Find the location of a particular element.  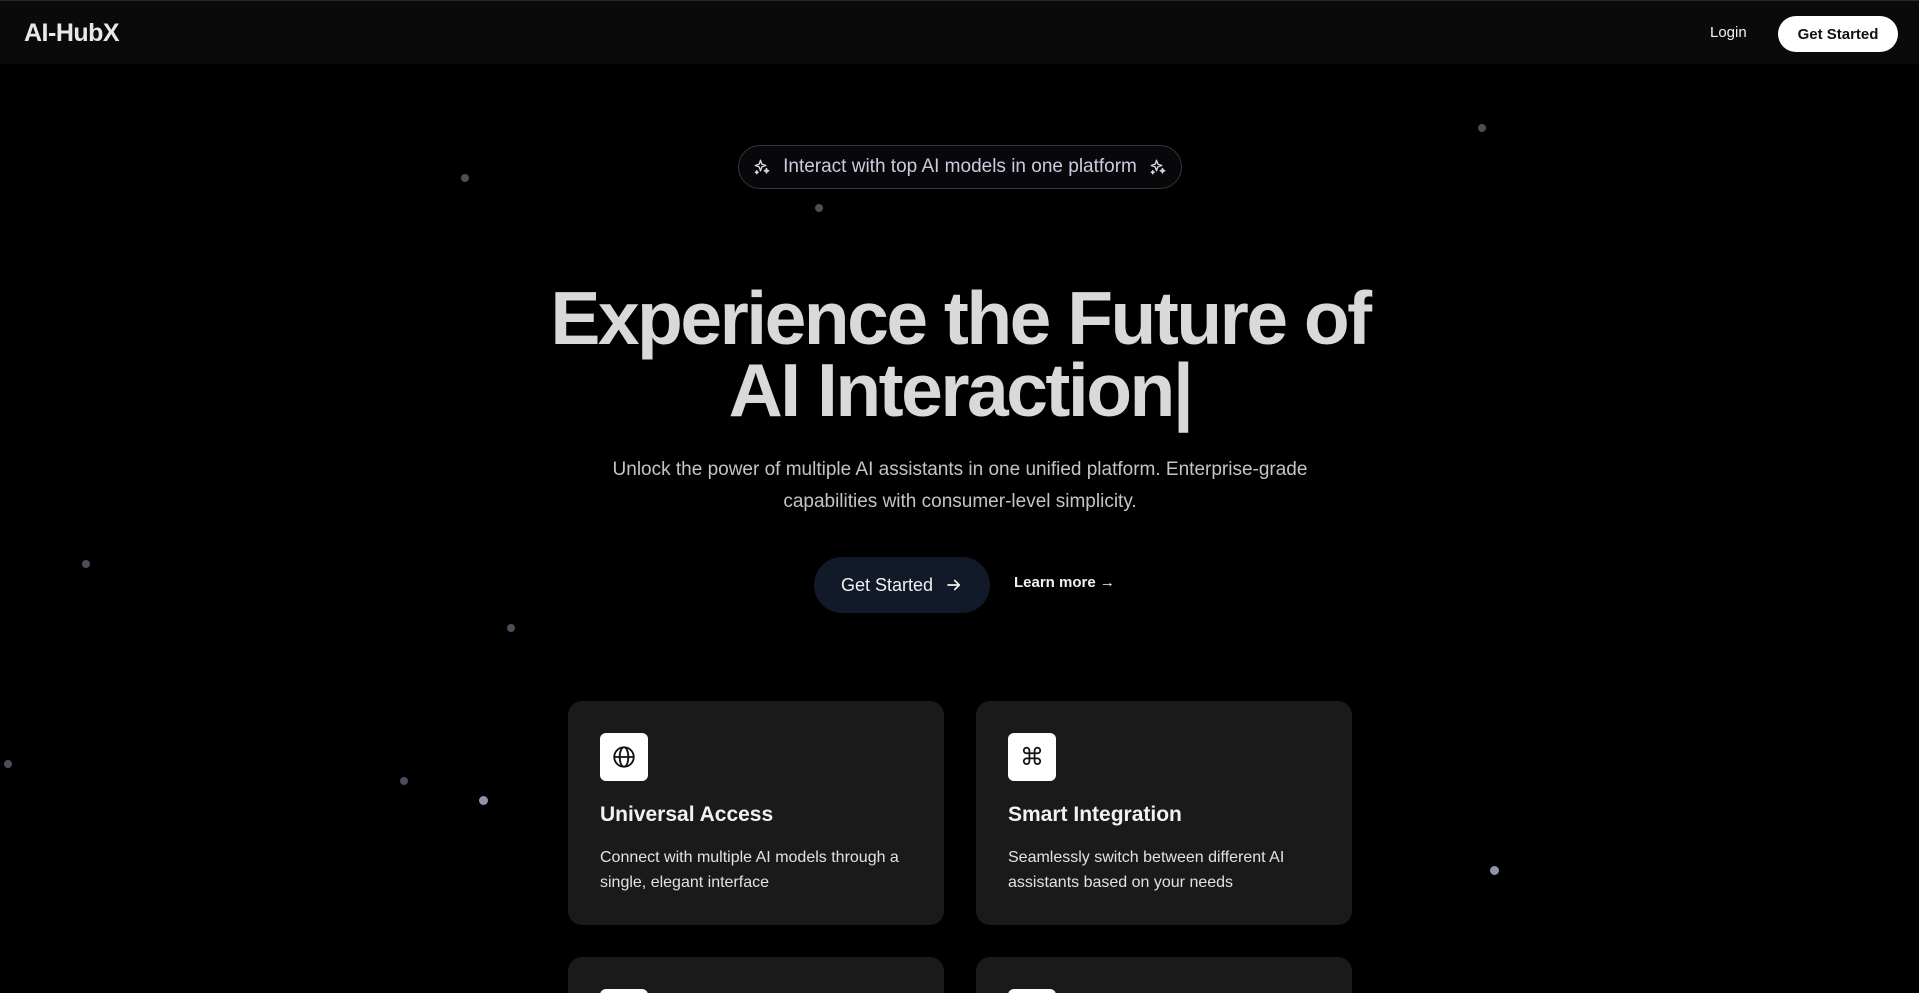

globe-icon is located at coordinates (624, 757).